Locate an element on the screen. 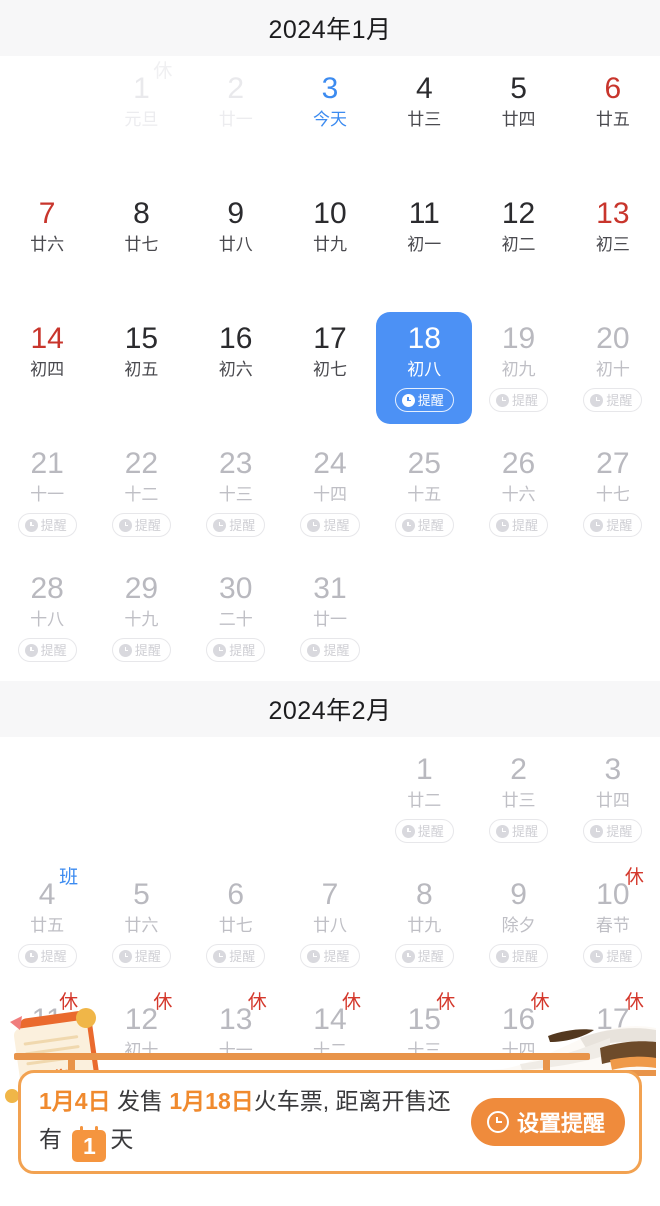 This screenshot has width=660, height=1206. day-number: 16 is located at coordinates (236, 338).